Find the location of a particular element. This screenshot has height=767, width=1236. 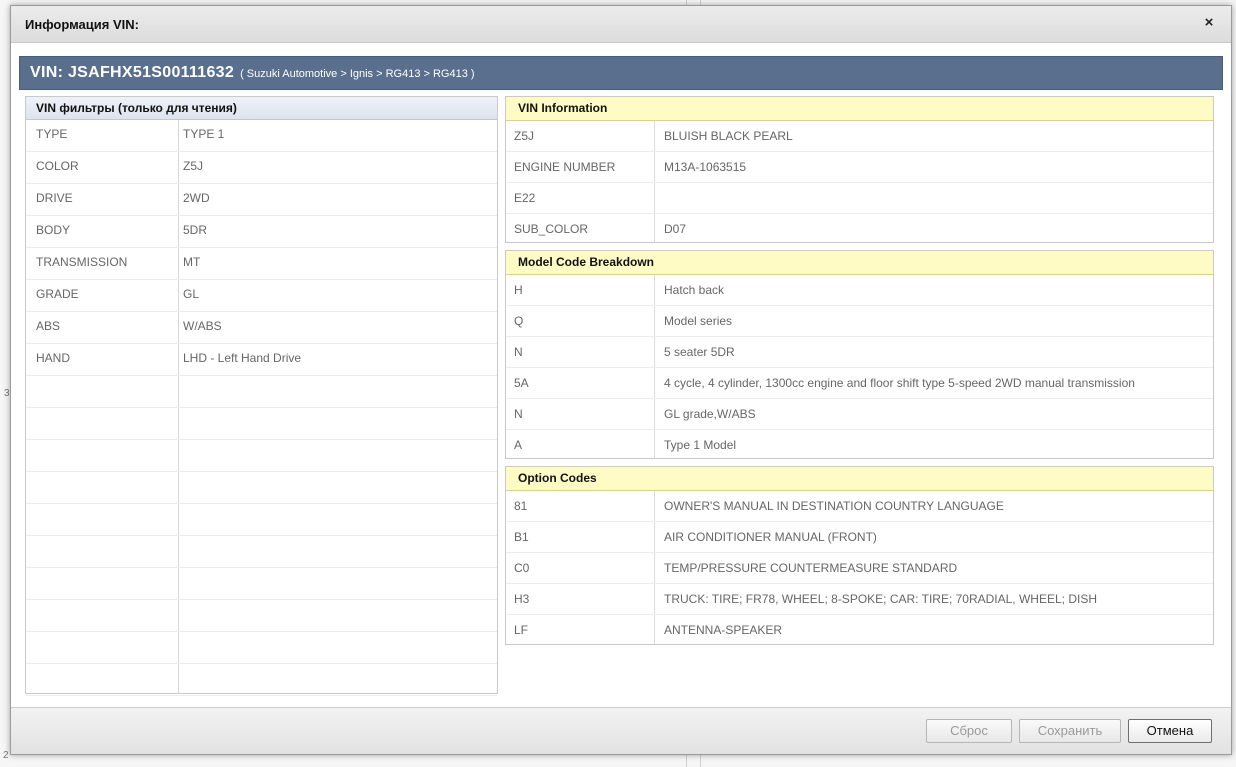

info-key: SUB_COLOR is located at coordinates (551, 229).